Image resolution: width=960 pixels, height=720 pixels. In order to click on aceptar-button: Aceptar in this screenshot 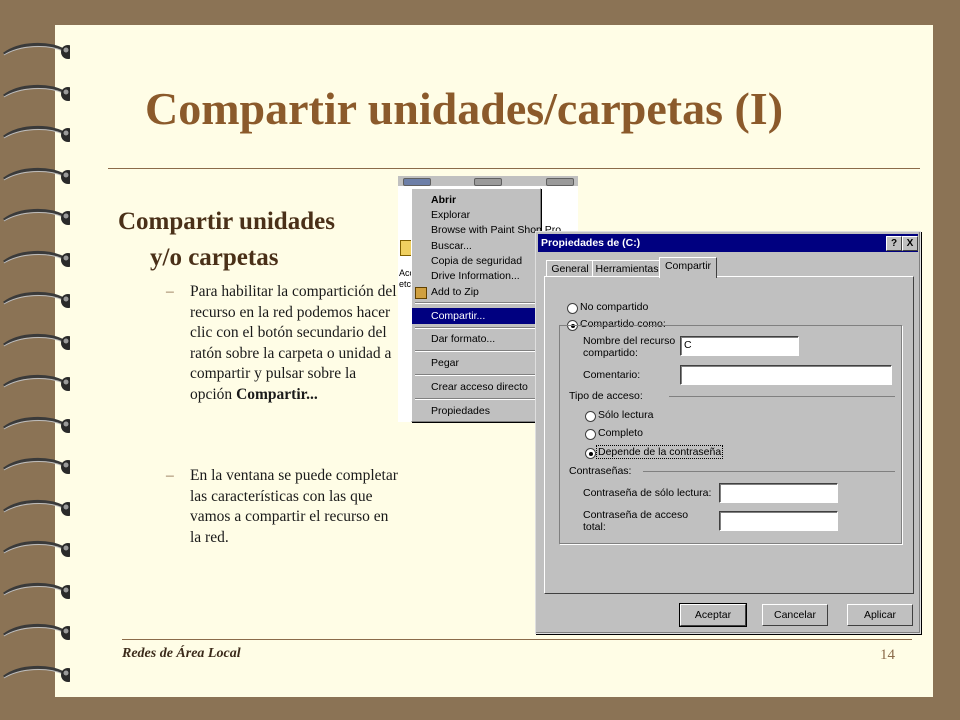, I will do `click(713, 615)`.